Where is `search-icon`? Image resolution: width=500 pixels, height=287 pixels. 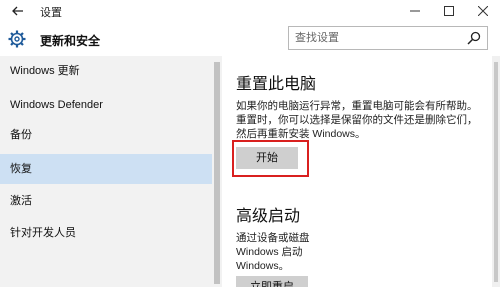
search-icon is located at coordinates (474, 38).